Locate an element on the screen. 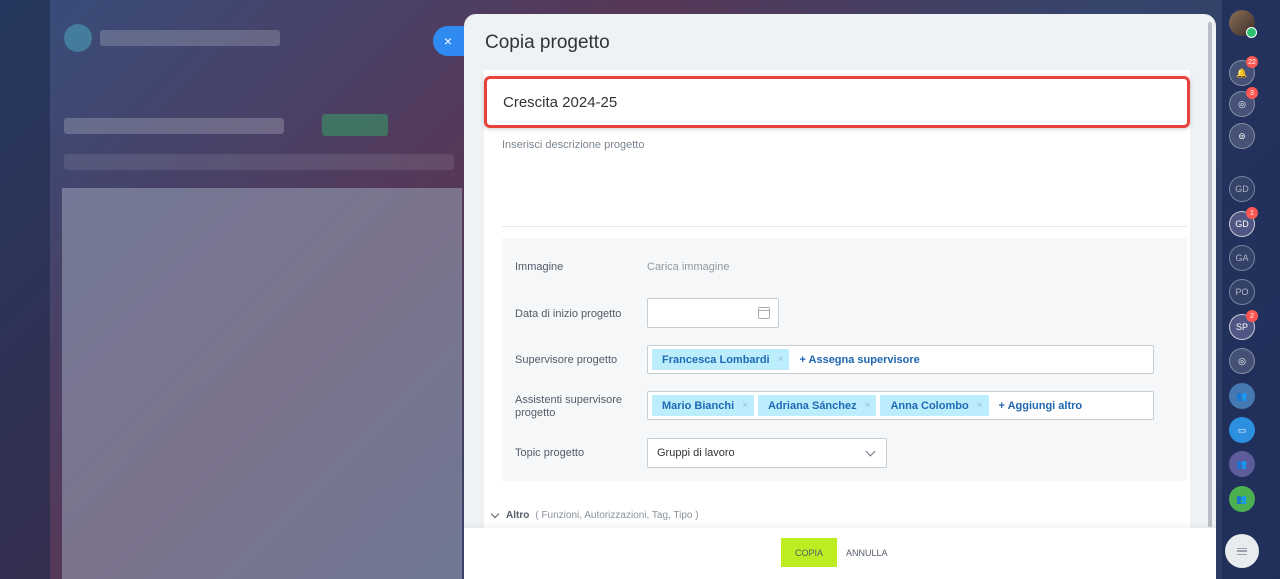 The width and height of the screenshot is (1280, 579). notifications-button: 🔔 22 is located at coordinates (1243, 71).